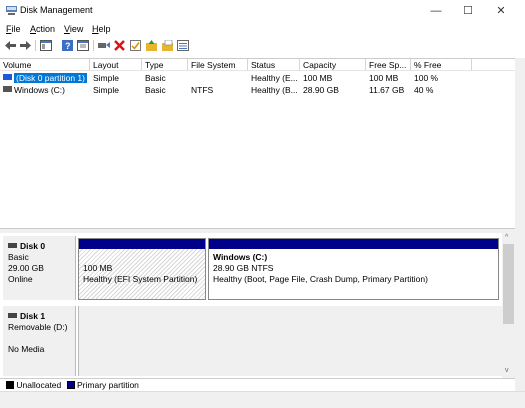 The width and height of the screenshot is (525, 408). Describe the element at coordinates (140, 279) in the screenshot. I see `partition-status: Healthy (EFI System Partition)` at that location.